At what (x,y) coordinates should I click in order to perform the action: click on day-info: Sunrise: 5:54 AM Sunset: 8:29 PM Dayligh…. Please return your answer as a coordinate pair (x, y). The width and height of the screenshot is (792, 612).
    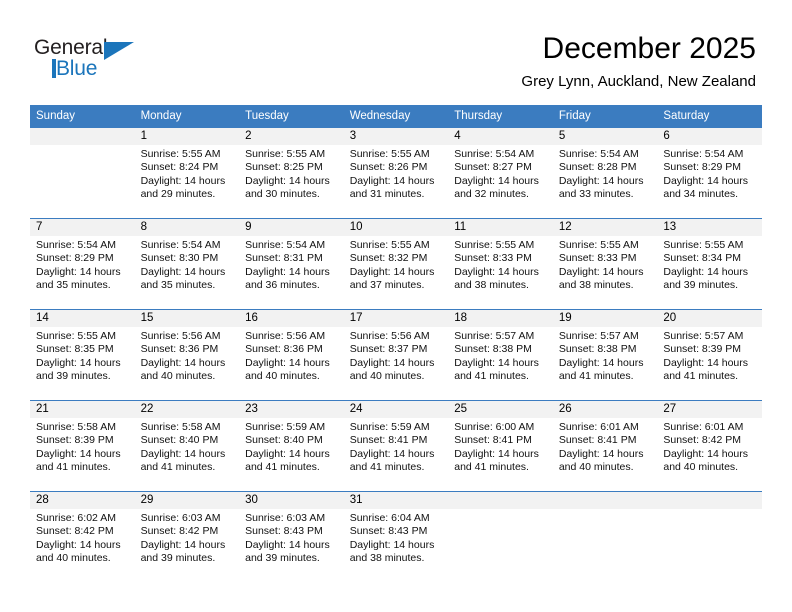
    Looking at the image, I should click on (709, 173).